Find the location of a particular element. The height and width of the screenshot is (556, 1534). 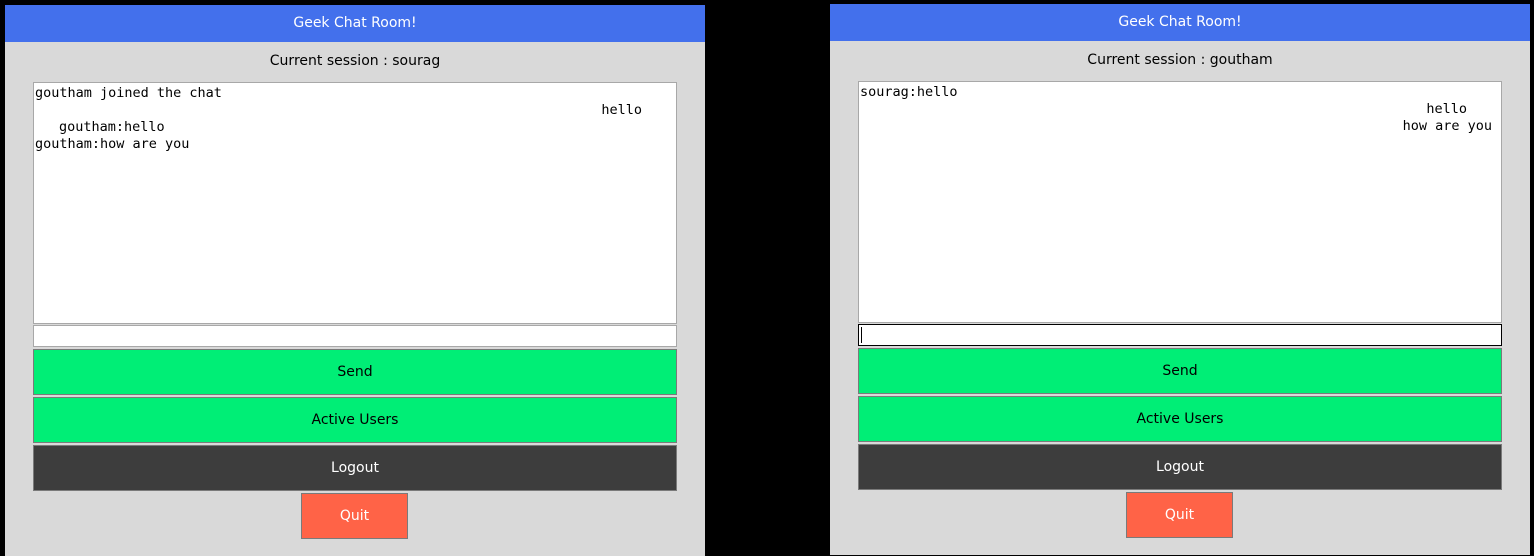

chat-message: how are you is located at coordinates (1447, 126).